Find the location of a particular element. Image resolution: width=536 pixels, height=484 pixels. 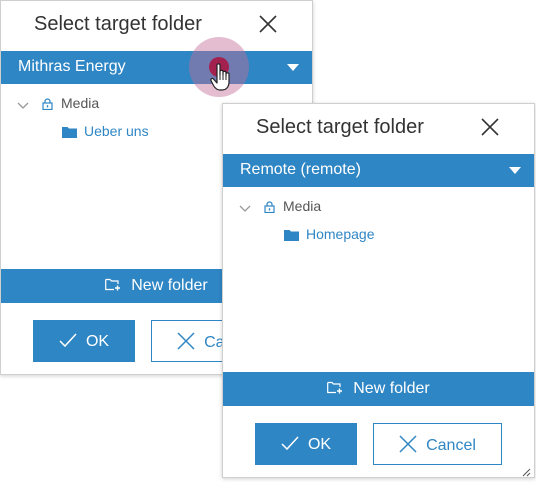

folder-label: Ueber uns is located at coordinates (116, 131).